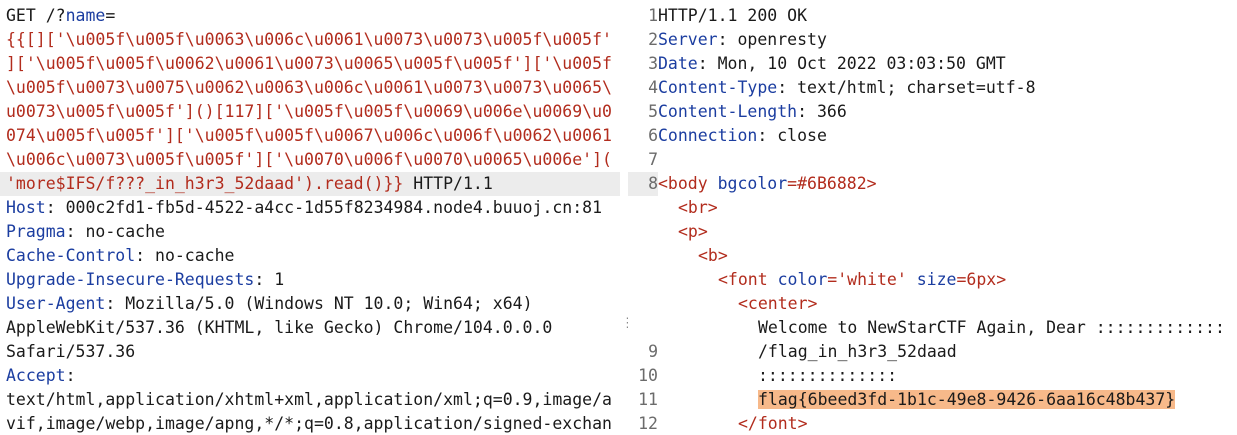 The image size is (1237, 435). I want to click on payload-tail: 'more$IFS/f???_in_h3r3_52daad').read()}}, so click(205, 183).